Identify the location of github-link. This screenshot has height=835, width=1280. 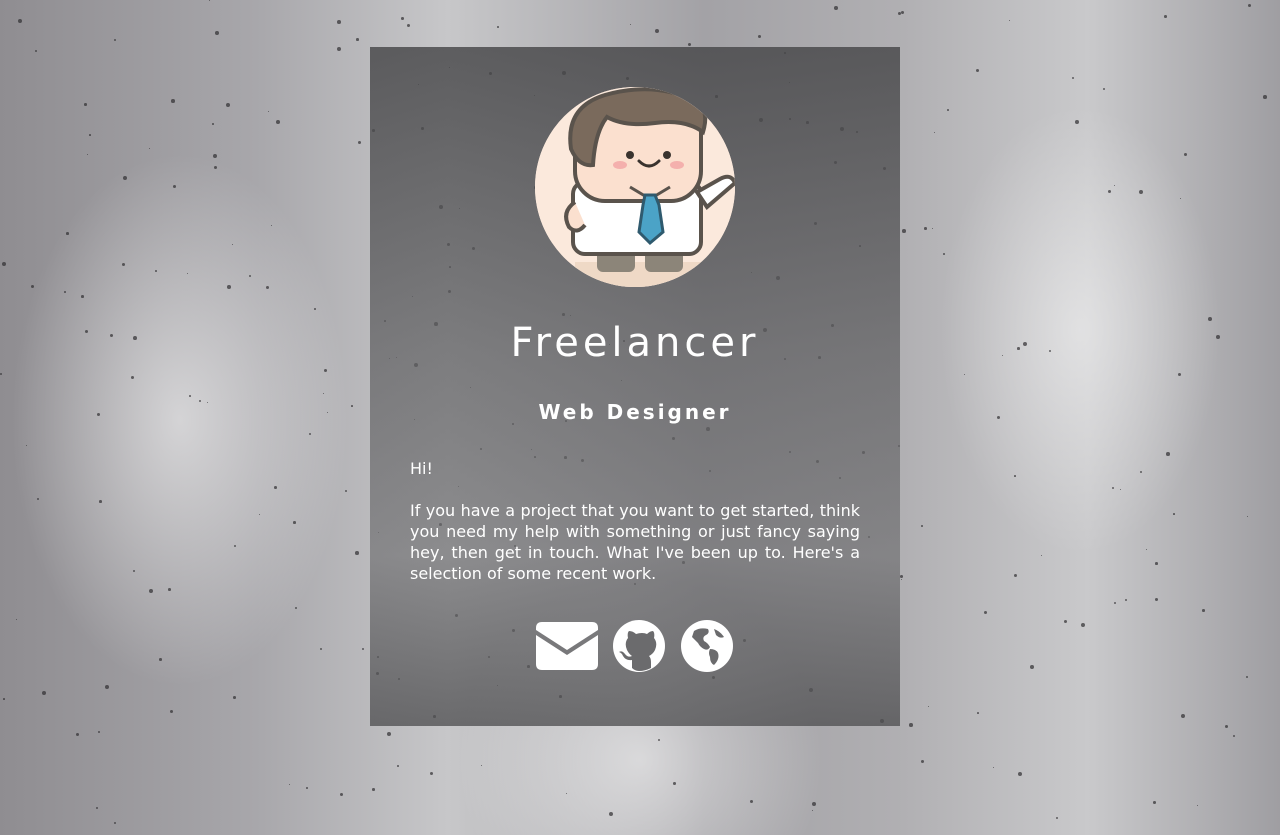
(639, 646).